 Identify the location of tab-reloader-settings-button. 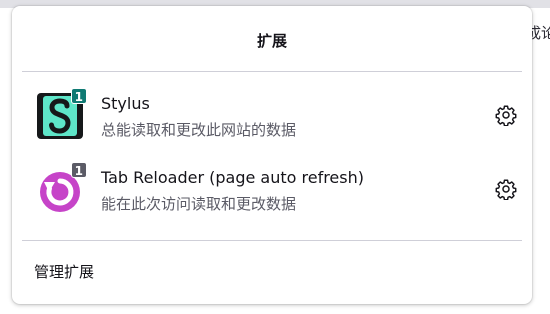
(506, 191).